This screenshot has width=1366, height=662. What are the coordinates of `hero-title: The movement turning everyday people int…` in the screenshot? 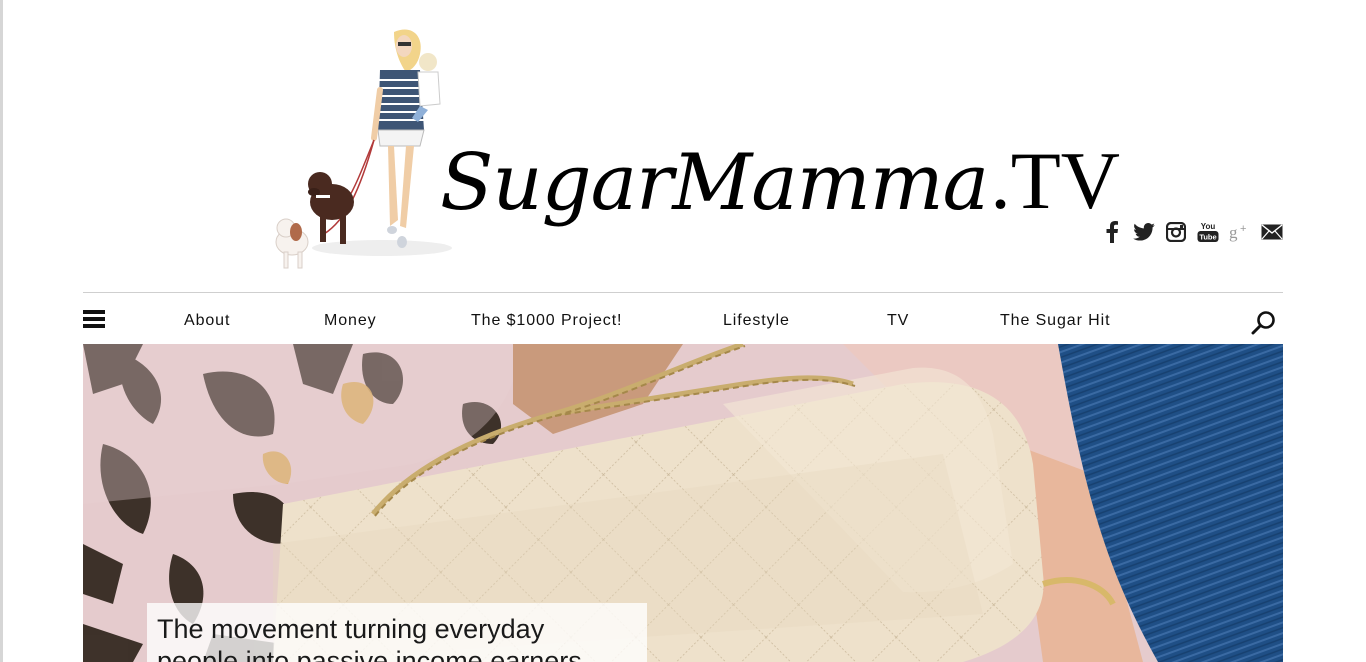 It's located at (387, 637).